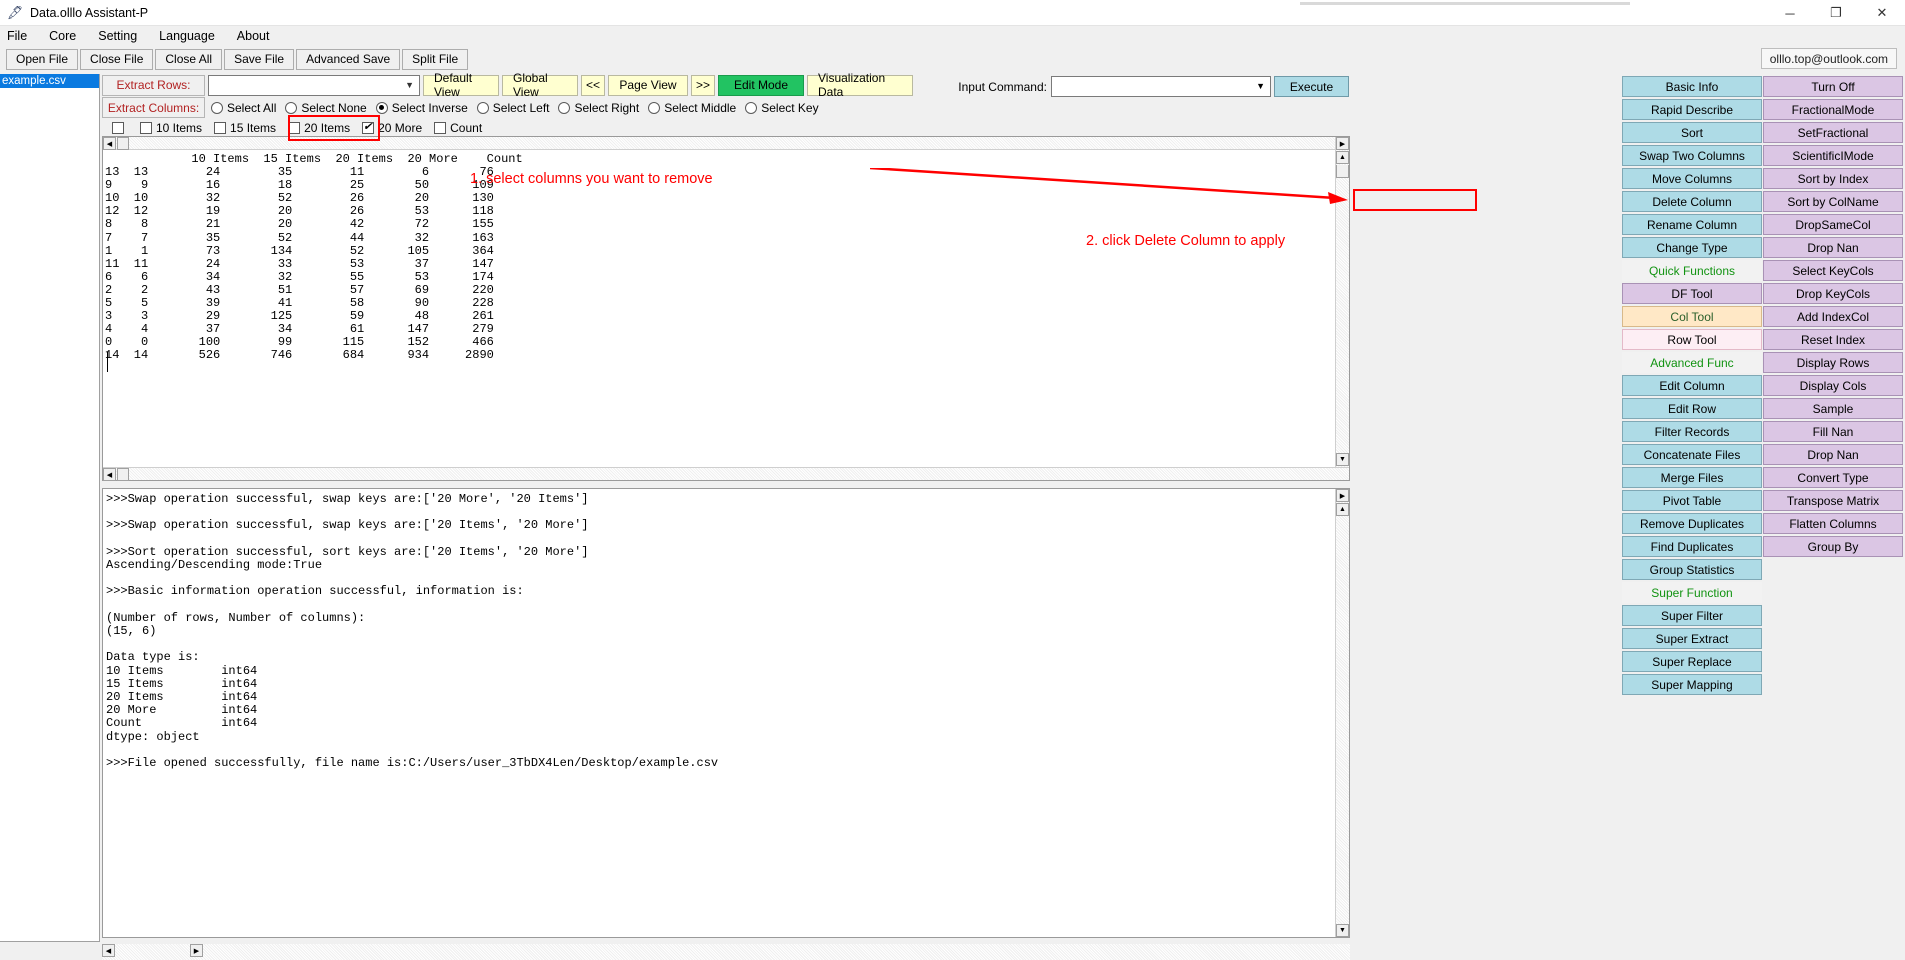 The height and width of the screenshot is (960, 1905). Describe the element at coordinates (1833, 546) in the screenshot. I see `panel-button-group-by: Group By` at that location.